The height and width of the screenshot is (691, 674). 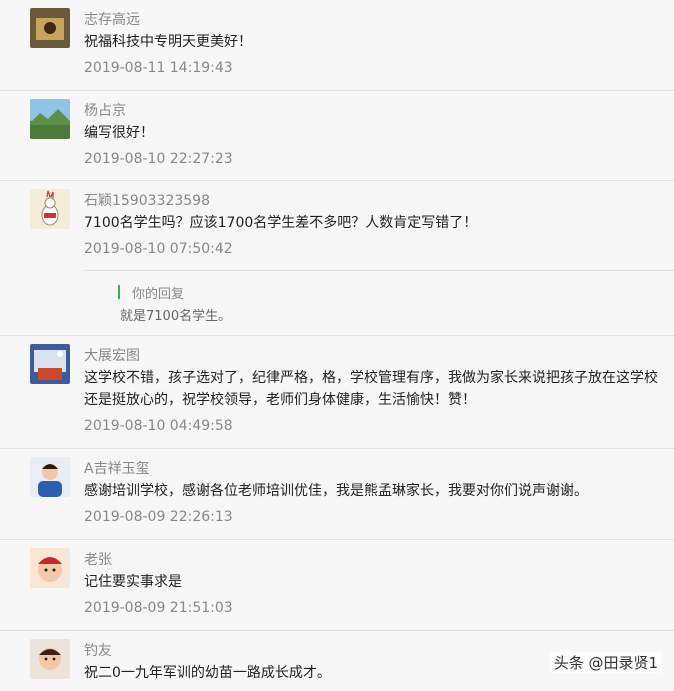 I want to click on comment-timestamp: 2019-08-11 14:19:43, so click(x=158, y=68).